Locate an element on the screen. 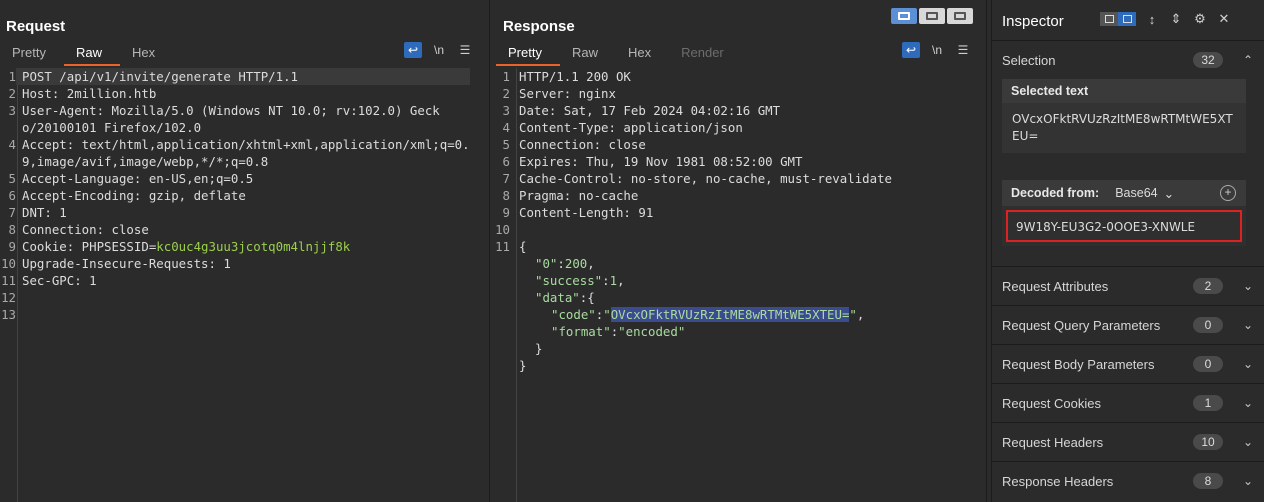  section-request-body-parameters: Request Body Parameters 0 ⌄ is located at coordinates (1128, 363).